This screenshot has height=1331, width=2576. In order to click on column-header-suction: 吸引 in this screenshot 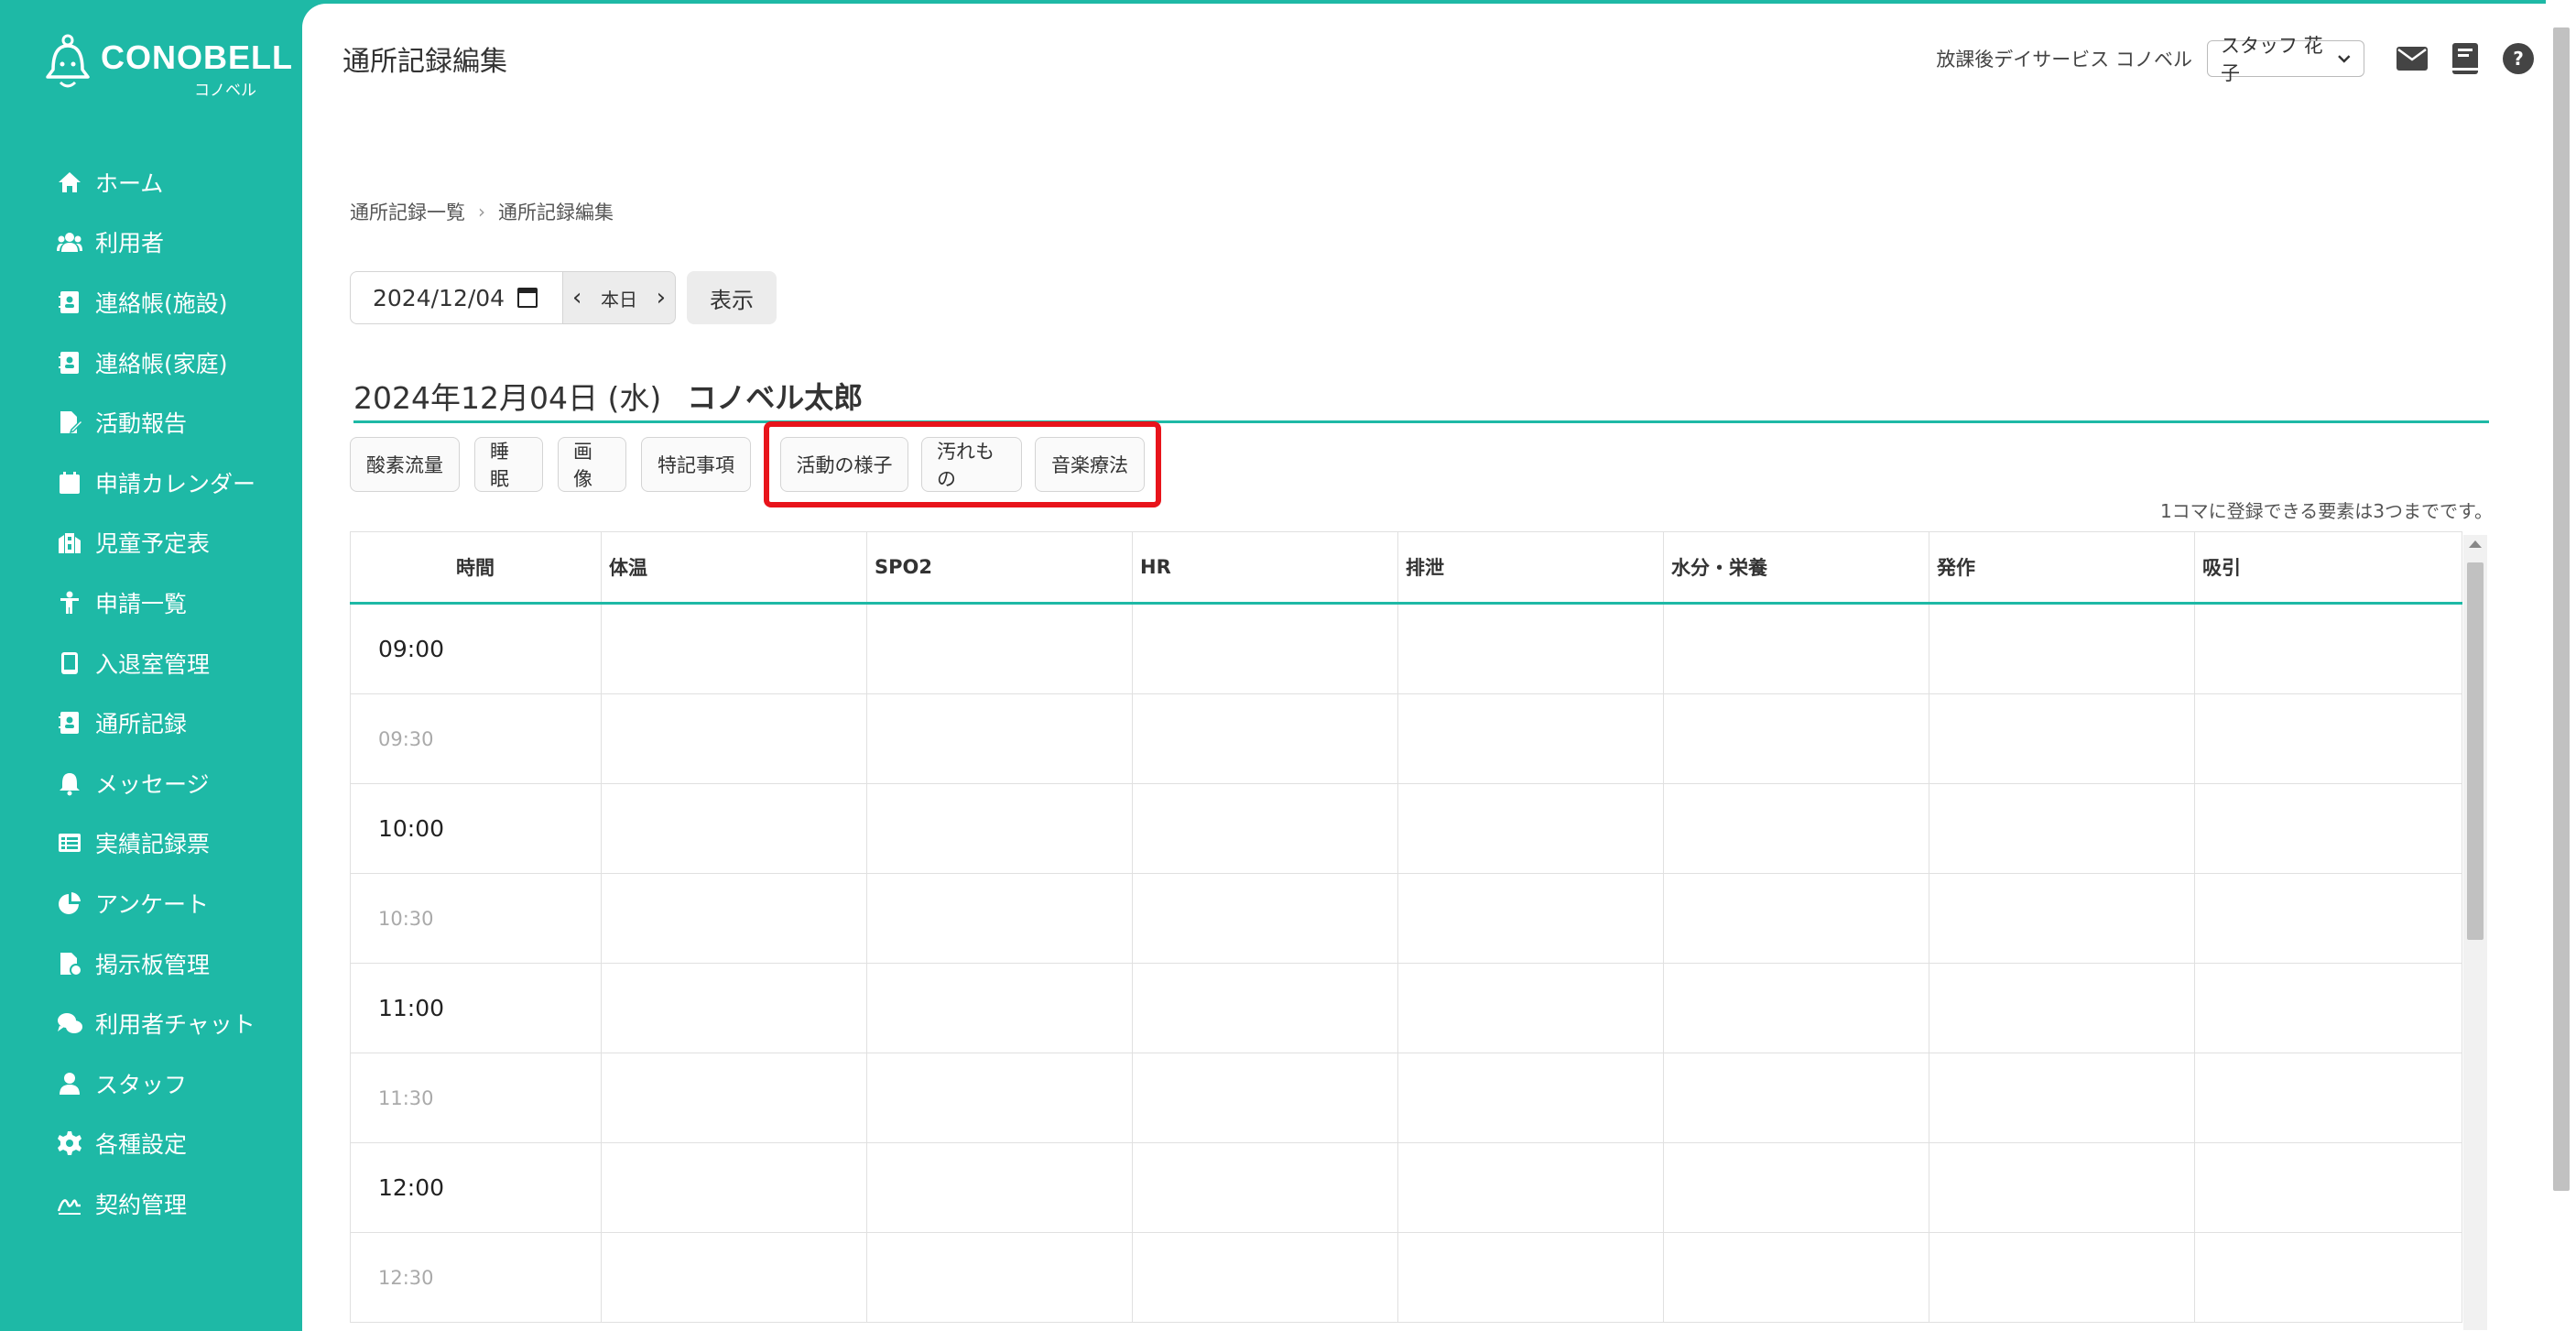, I will do `click(2328, 568)`.